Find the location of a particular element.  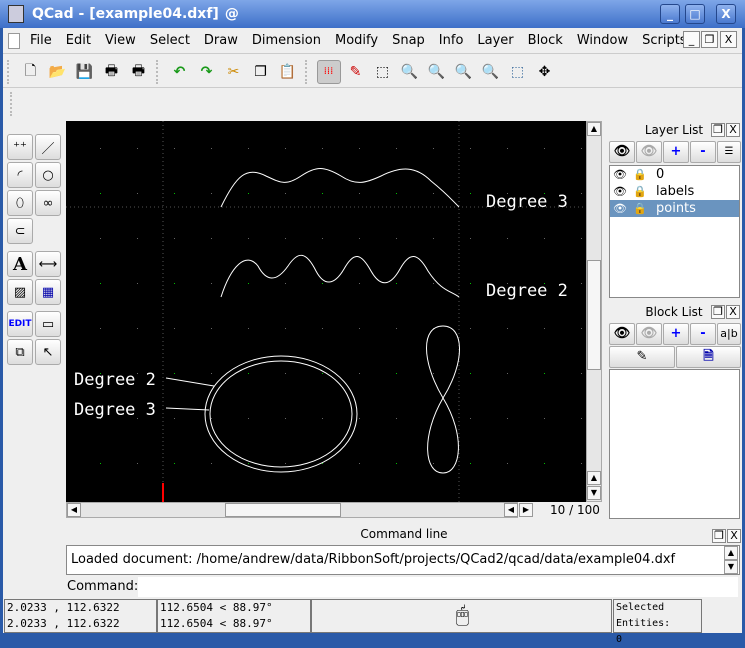

hide-all-blocks-icon: 👁 is located at coordinates (649, 334).